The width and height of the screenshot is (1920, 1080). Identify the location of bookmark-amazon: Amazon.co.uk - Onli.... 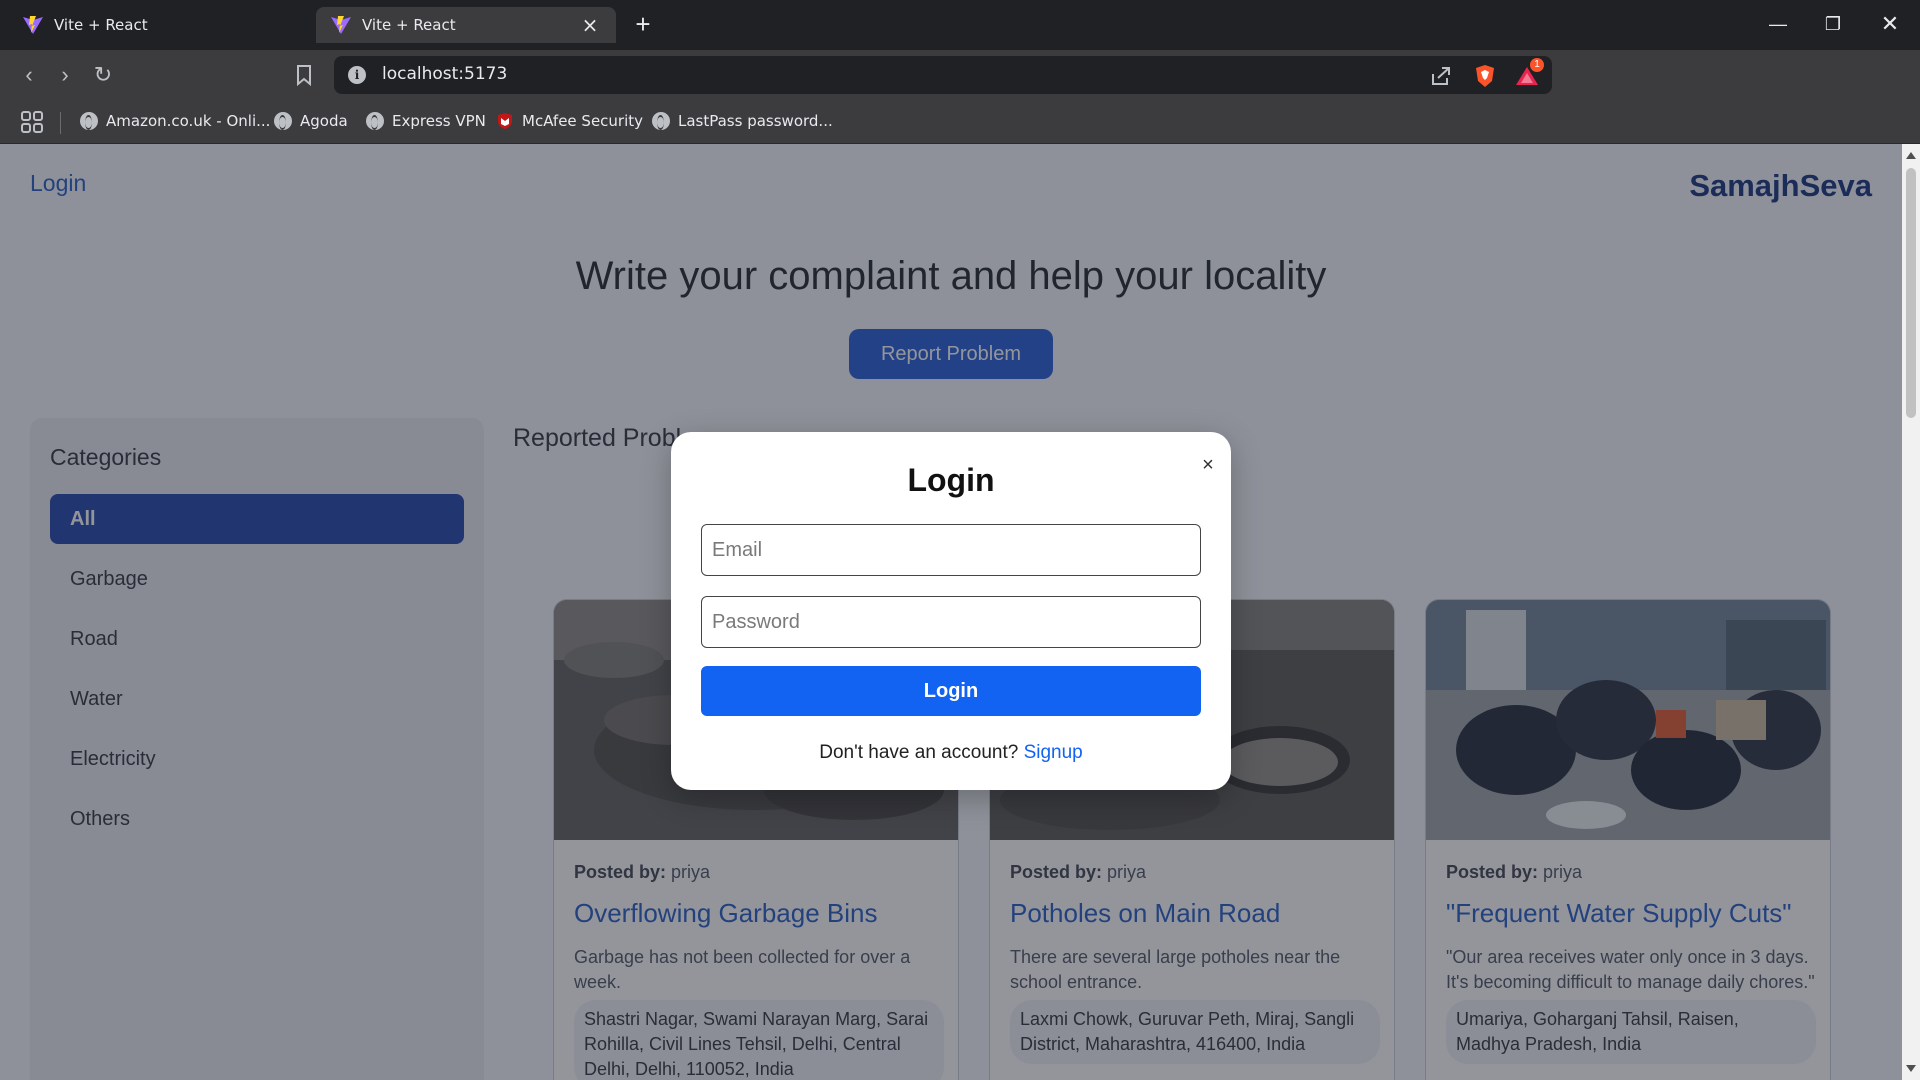
(175, 121).